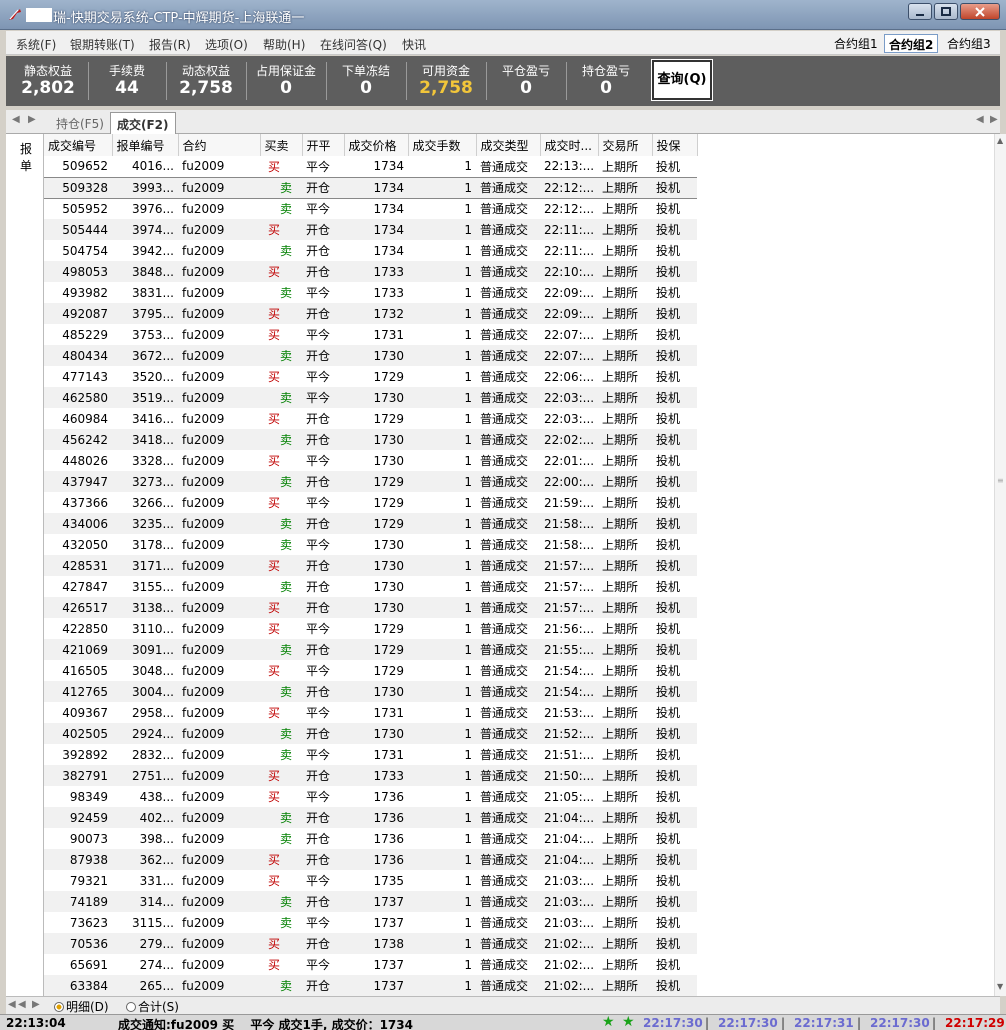 Image resolution: width=1006 pixels, height=1030 pixels. Describe the element at coordinates (22, 1004) in the screenshot. I see `bottom-scroll-prev-icon: ◀` at that location.